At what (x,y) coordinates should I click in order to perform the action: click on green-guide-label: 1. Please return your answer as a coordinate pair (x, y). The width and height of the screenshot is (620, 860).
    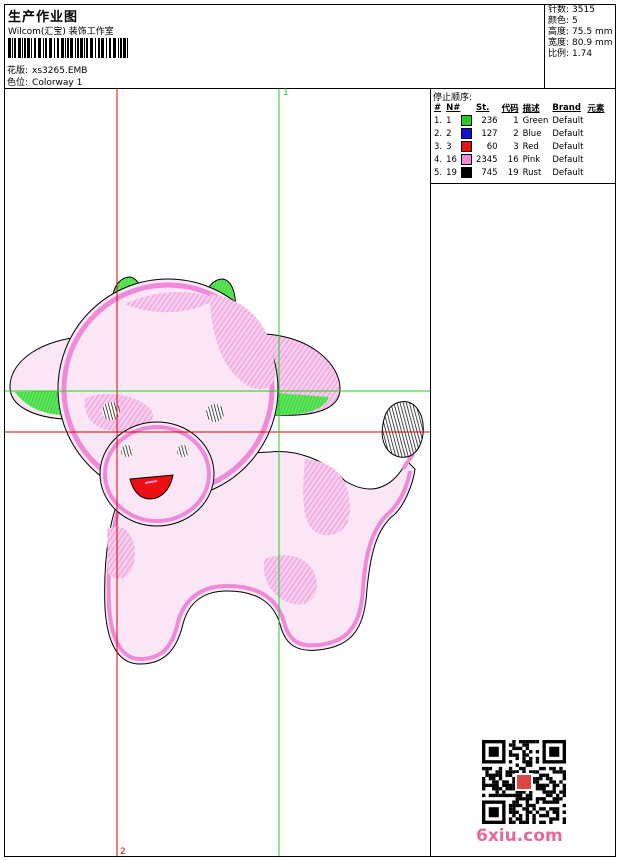
    Looking at the image, I should click on (286, 93).